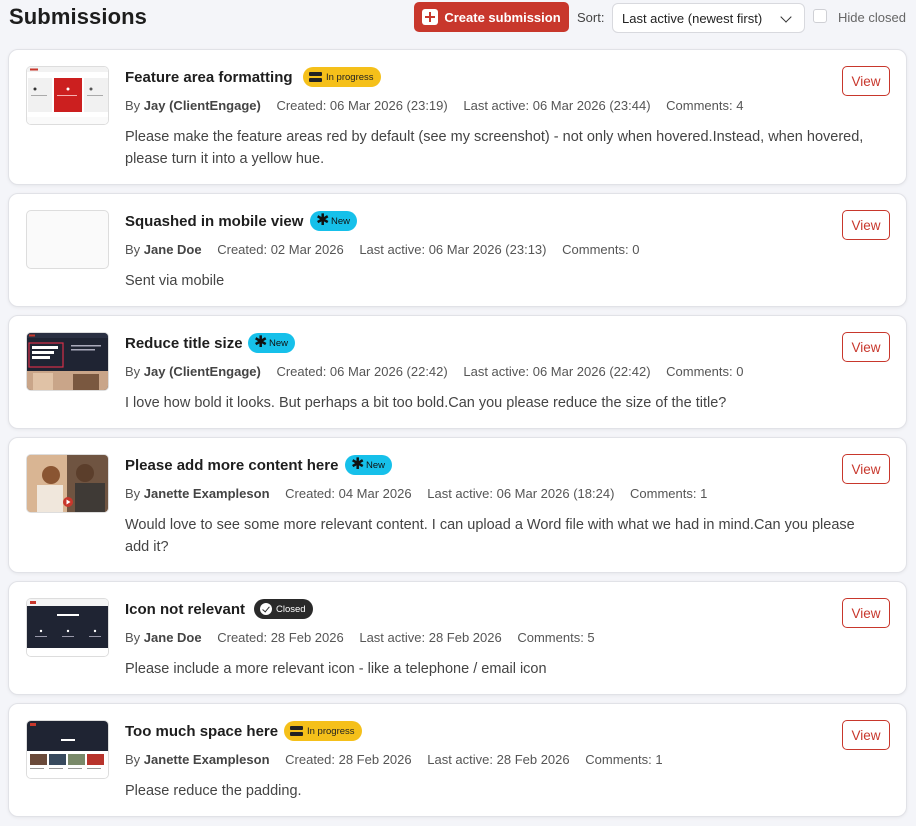 The height and width of the screenshot is (826, 916). What do you see at coordinates (362, 105) in the screenshot?
I see `submission-created: Created: 06 Mar 2026 (23:19)` at bounding box center [362, 105].